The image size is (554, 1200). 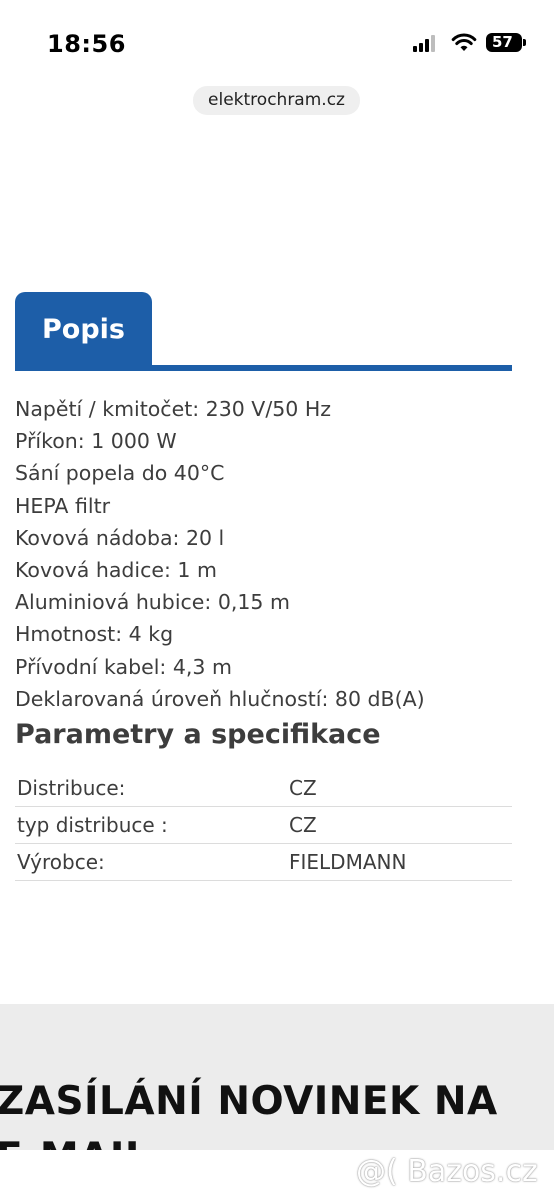 I want to click on tab-underline, so click(x=263, y=368).